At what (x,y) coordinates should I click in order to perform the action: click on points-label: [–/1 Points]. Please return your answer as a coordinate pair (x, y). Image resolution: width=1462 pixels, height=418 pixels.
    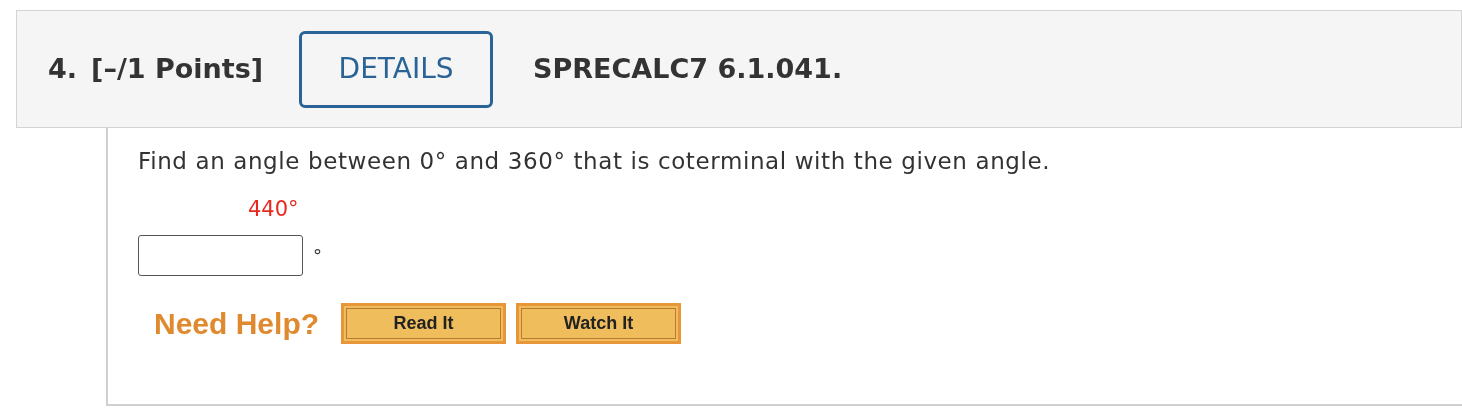
    Looking at the image, I should click on (177, 68).